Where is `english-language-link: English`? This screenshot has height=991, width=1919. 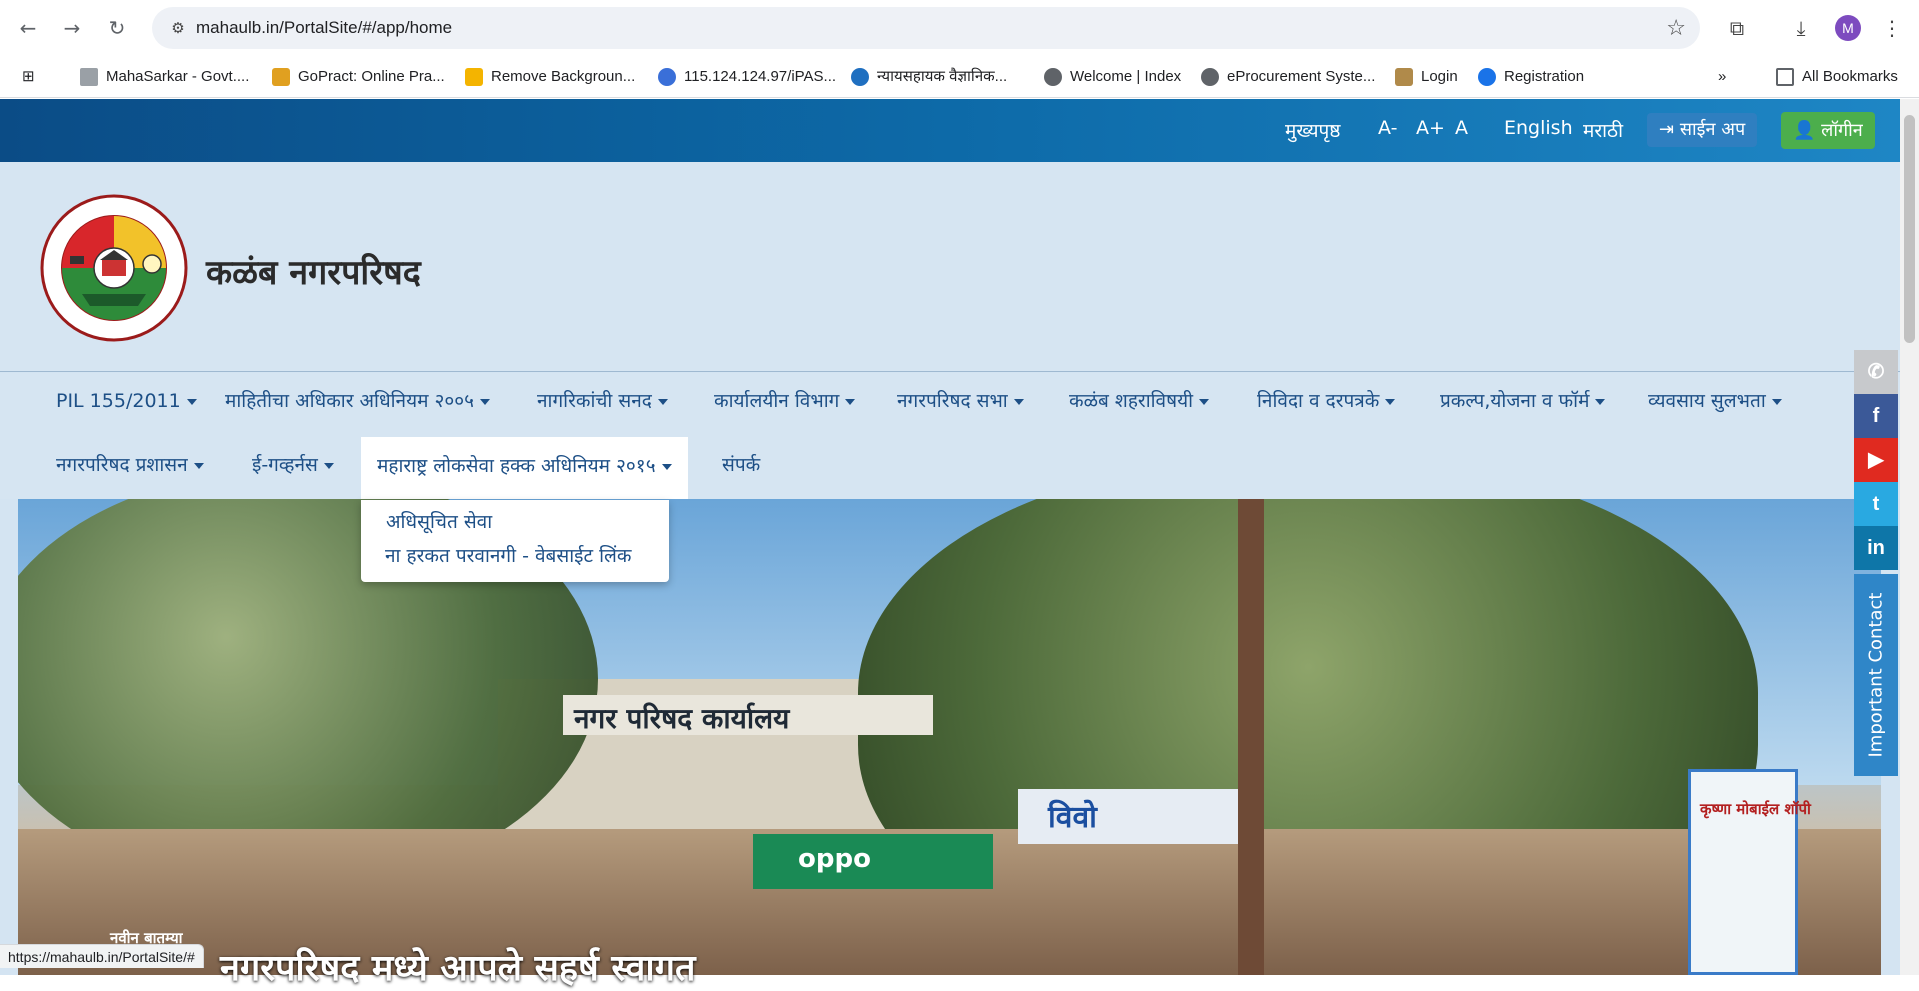
english-language-link: English is located at coordinates (1538, 128).